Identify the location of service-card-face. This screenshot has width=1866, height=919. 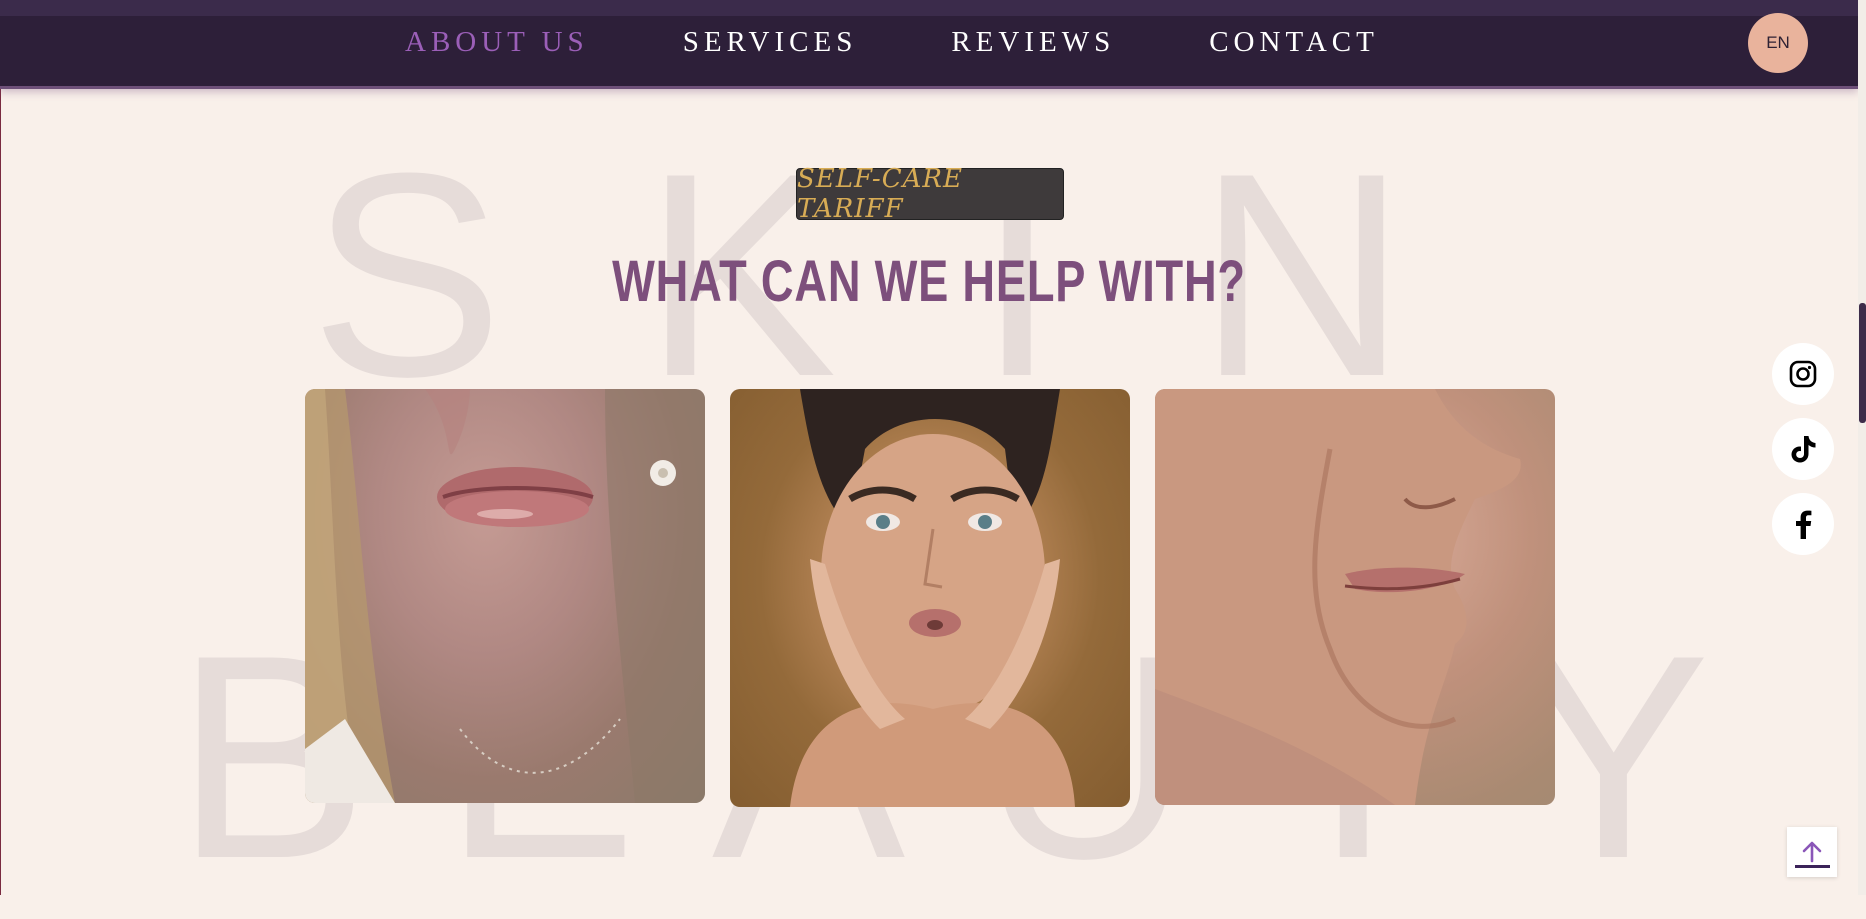
(930, 598).